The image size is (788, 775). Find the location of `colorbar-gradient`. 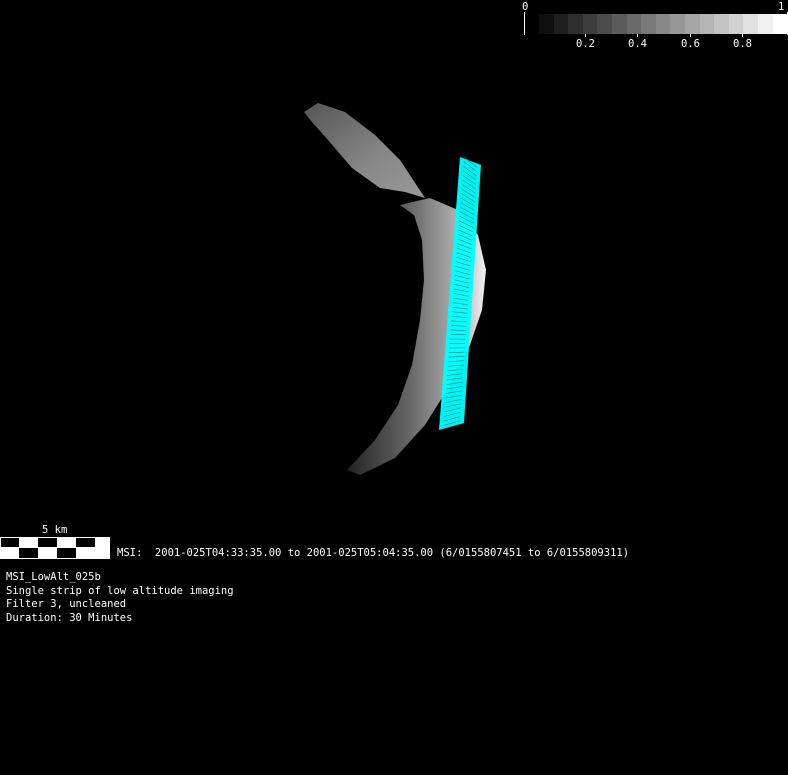

colorbar-gradient is located at coordinates (663, 24).